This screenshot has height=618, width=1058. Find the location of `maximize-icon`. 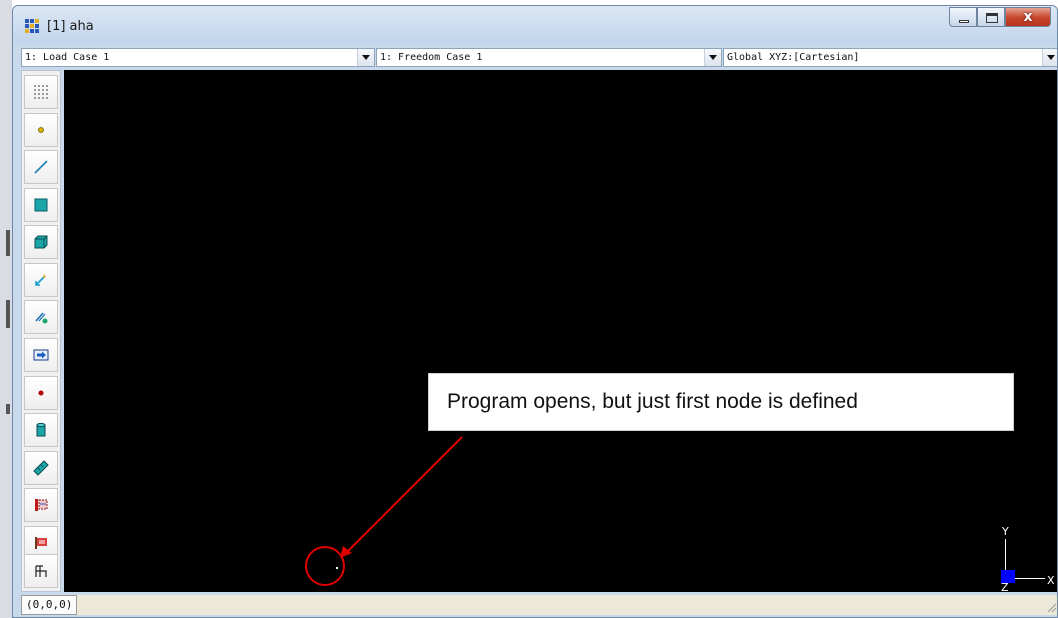

maximize-icon is located at coordinates (992, 18).